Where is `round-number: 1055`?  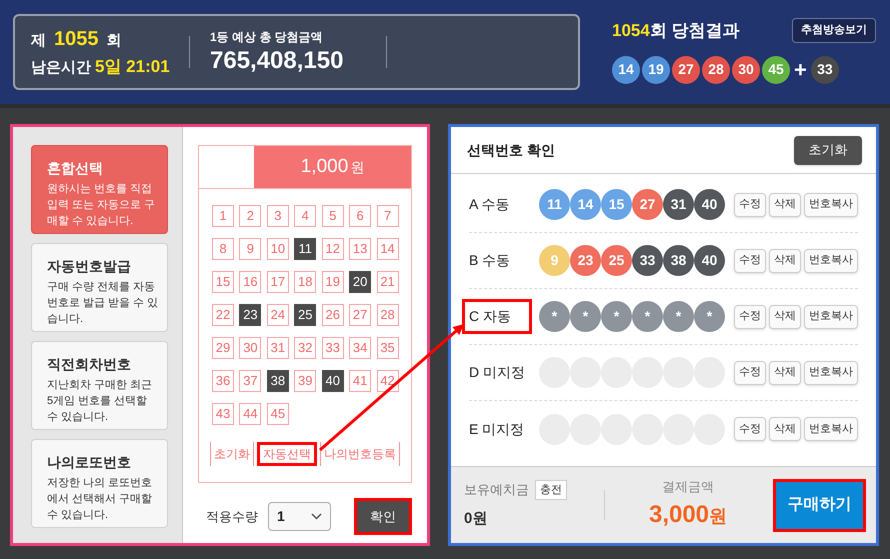
round-number: 1055 is located at coordinates (76, 39).